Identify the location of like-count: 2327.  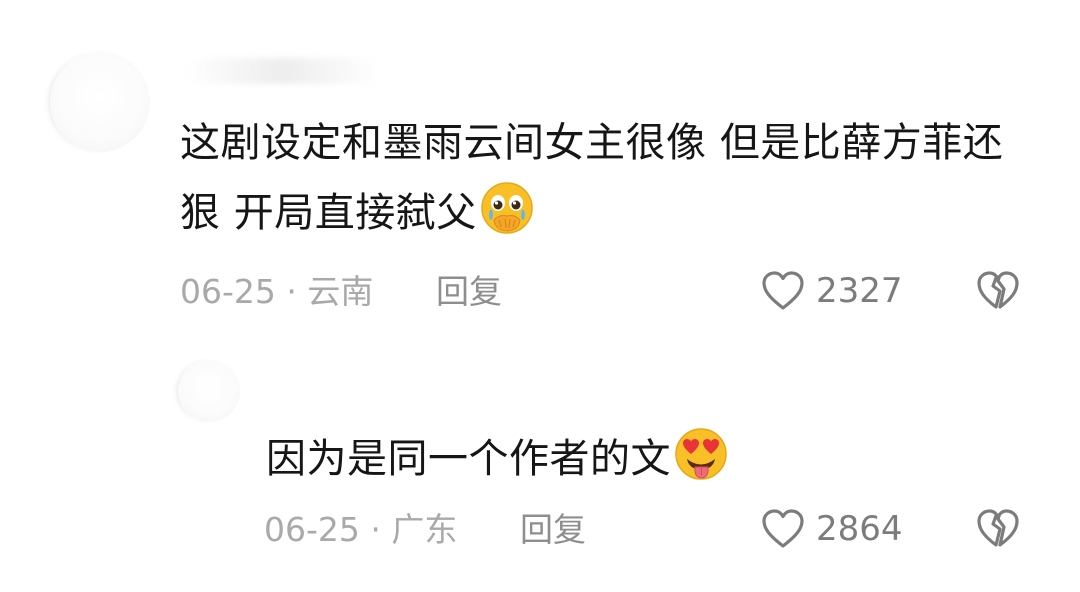
(859, 291).